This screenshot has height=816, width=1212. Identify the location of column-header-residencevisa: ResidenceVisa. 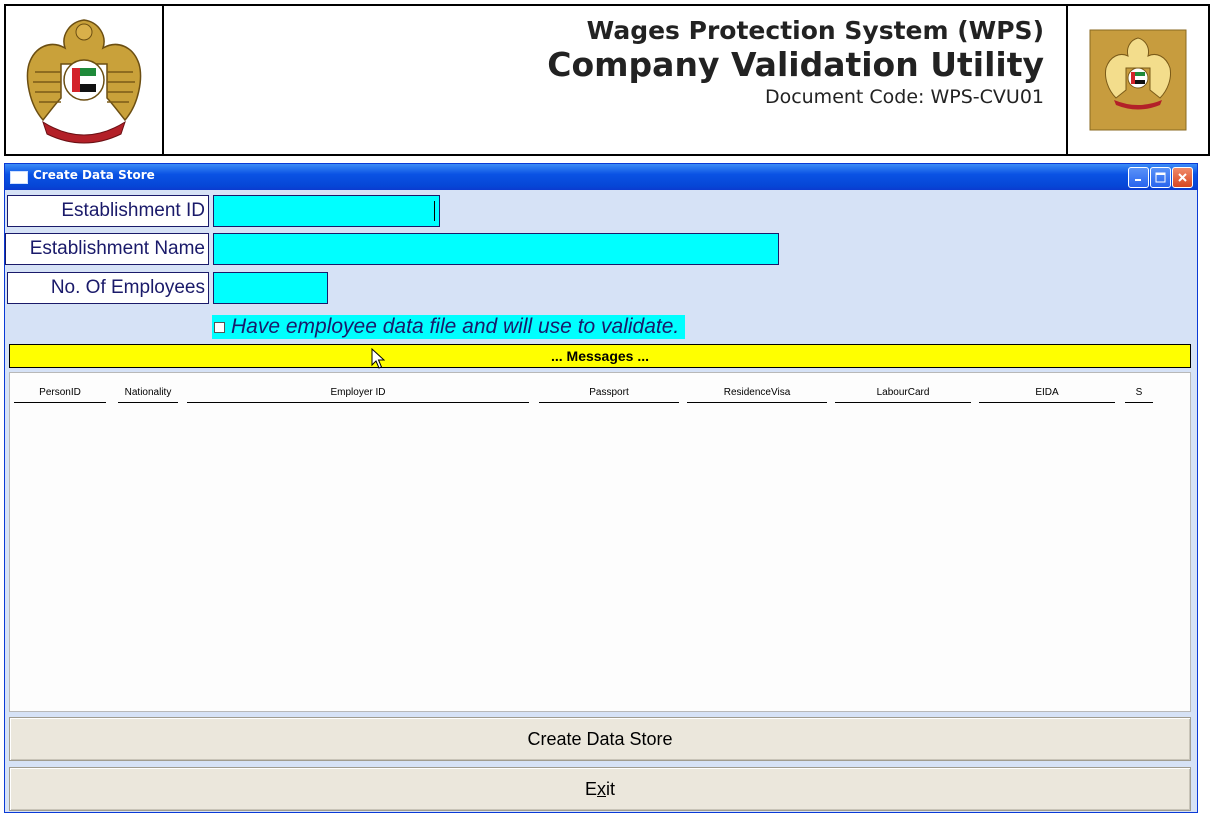
(757, 394).